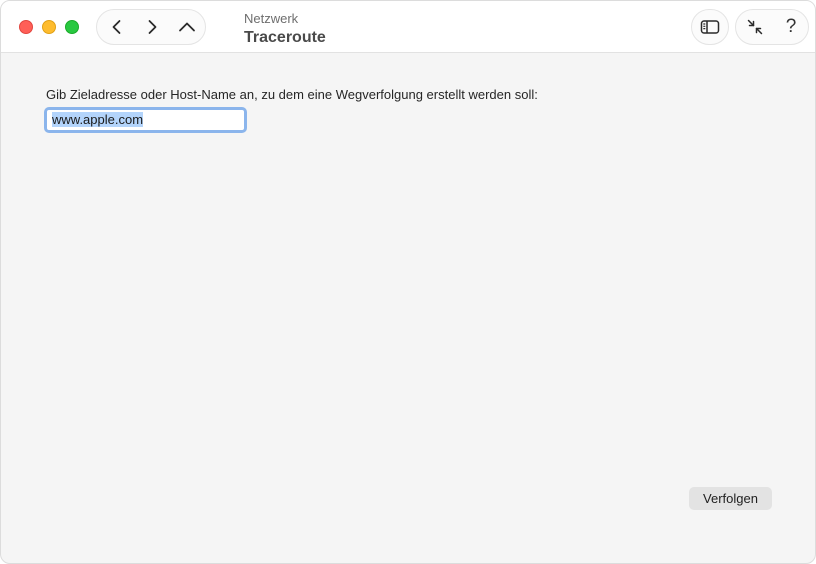 The width and height of the screenshot is (816, 564). I want to click on window-subtitle: Netzwerk, so click(271, 18).